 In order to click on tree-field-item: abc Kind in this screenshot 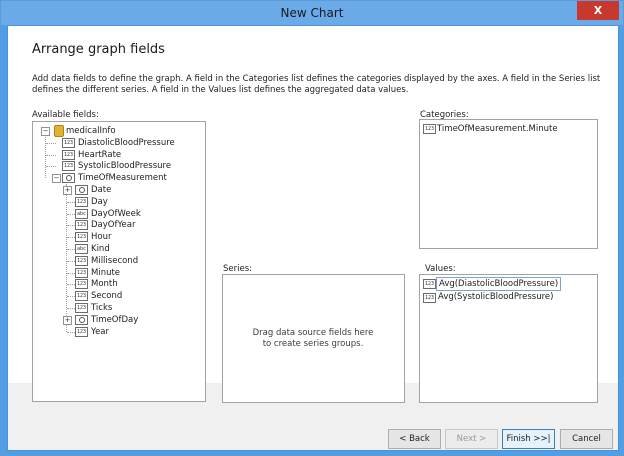, I will do `click(118, 249)`.